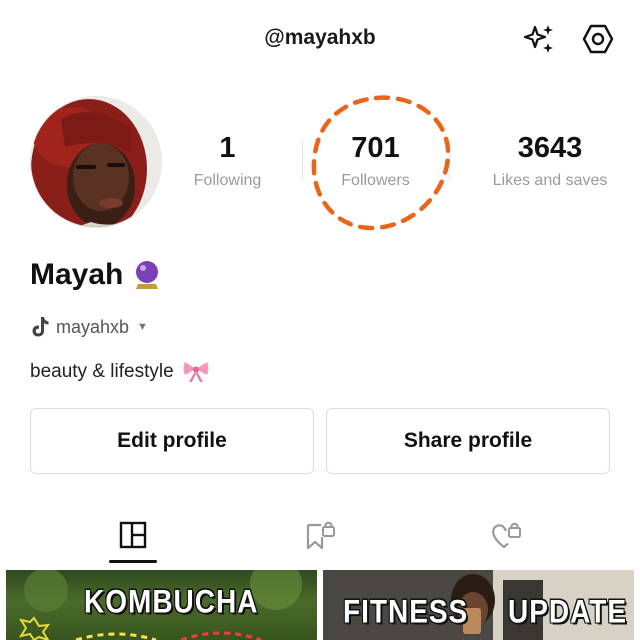 This screenshot has width=640, height=640. I want to click on hexagon-settings-icon, so click(598, 39).